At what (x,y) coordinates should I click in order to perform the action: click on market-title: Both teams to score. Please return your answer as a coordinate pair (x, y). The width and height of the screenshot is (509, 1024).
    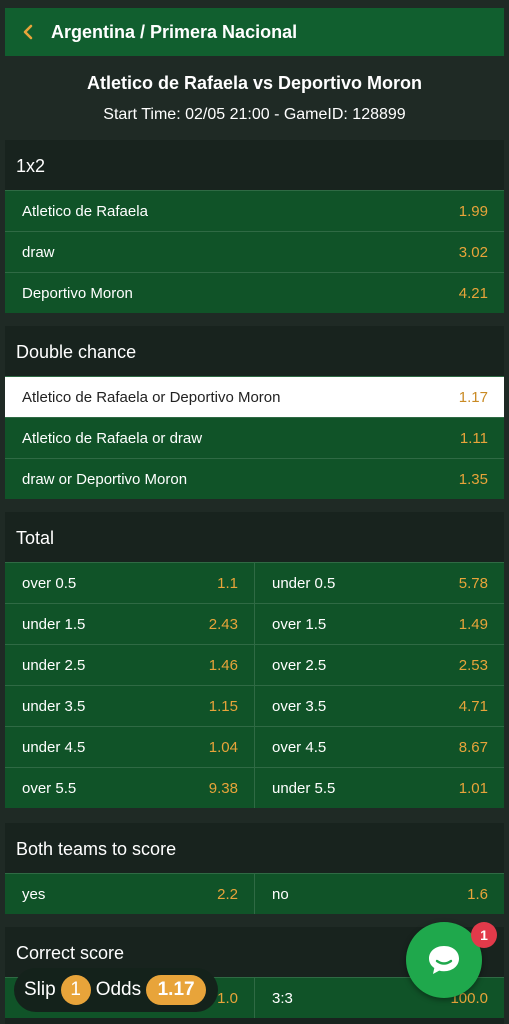
    Looking at the image, I should click on (96, 849).